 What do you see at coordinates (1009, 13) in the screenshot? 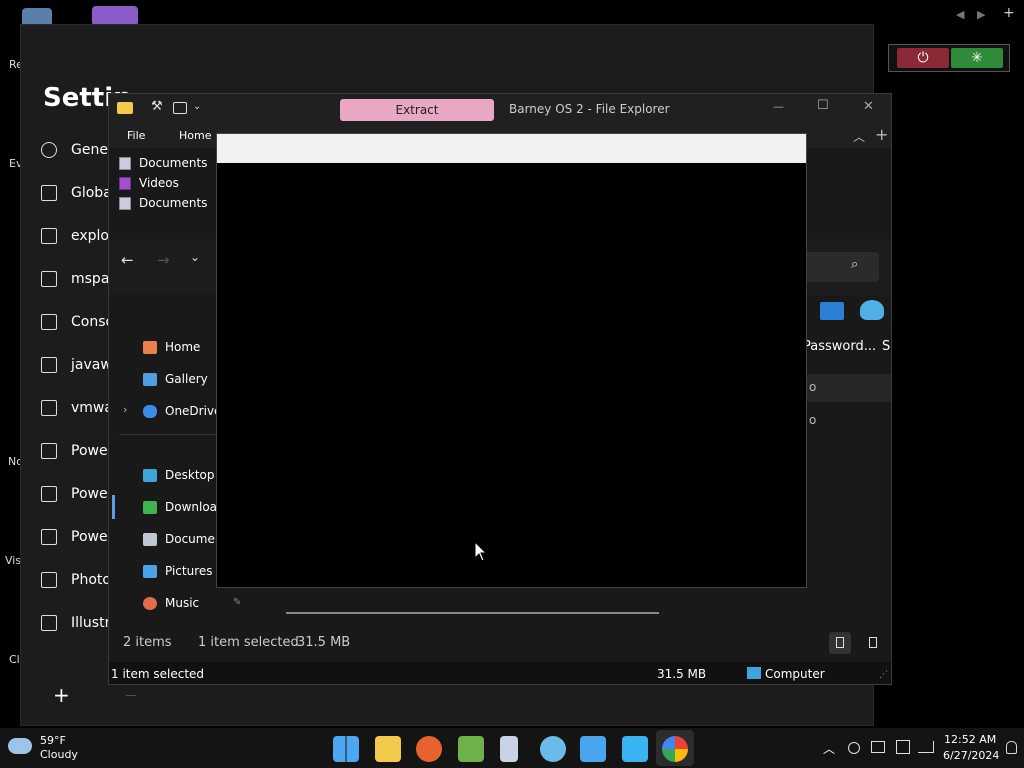
I see `gadget-add-icon: +` at bounding box center [1009, 13].